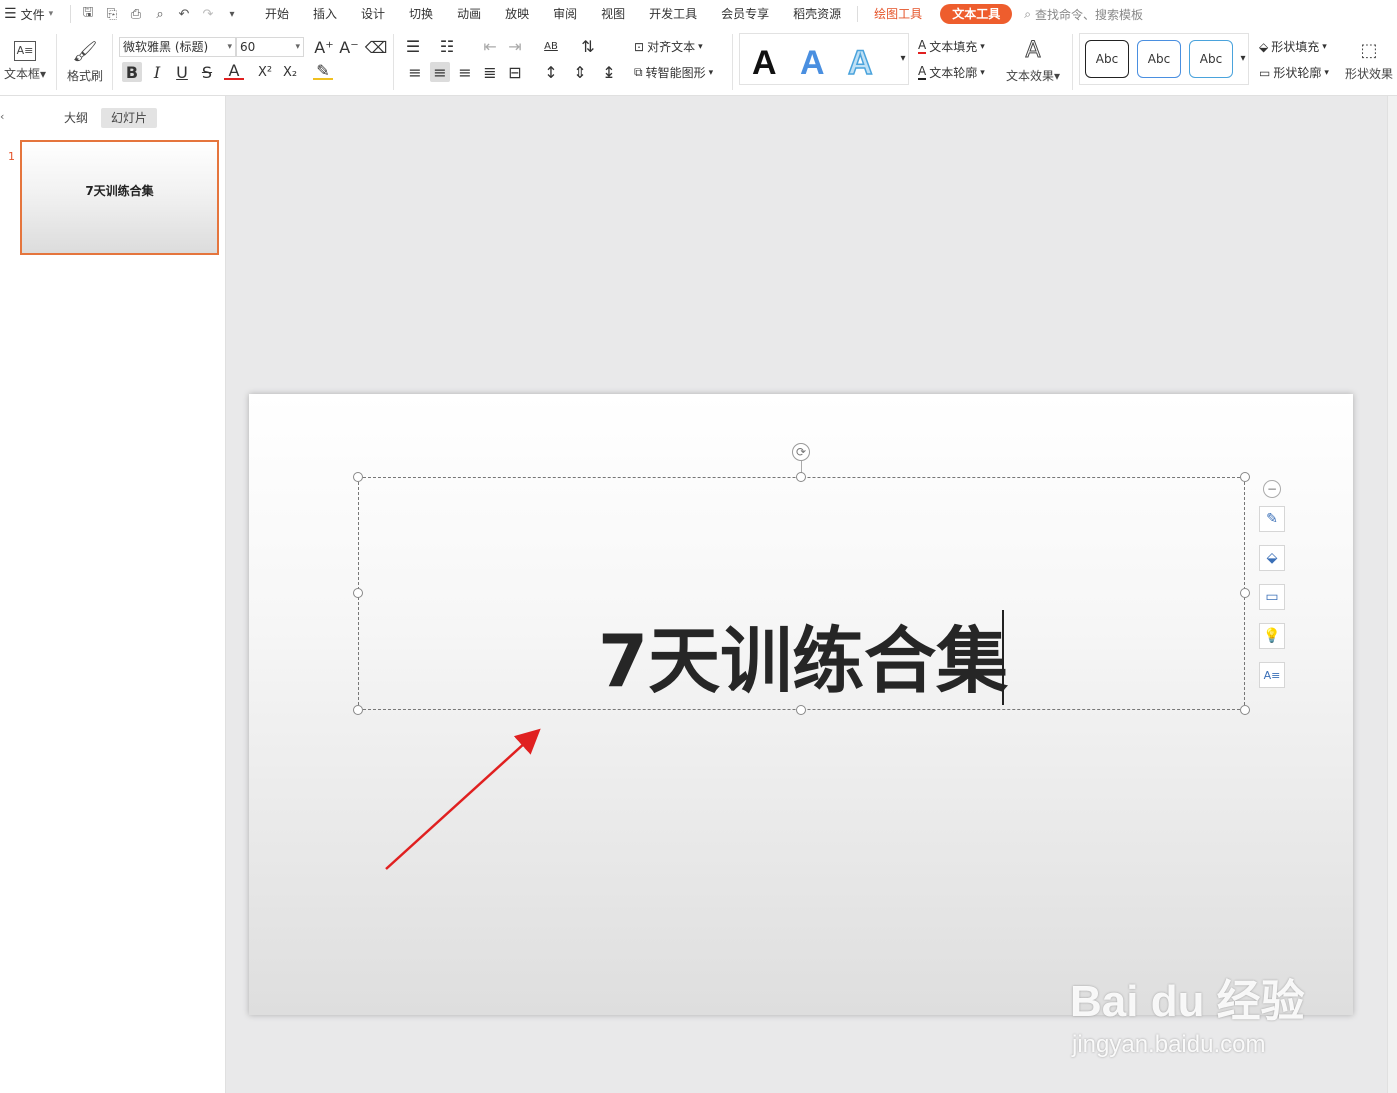 This screenshot has height=1093, width=1397. I want to click on annotation-arrow, so click(463, 799).